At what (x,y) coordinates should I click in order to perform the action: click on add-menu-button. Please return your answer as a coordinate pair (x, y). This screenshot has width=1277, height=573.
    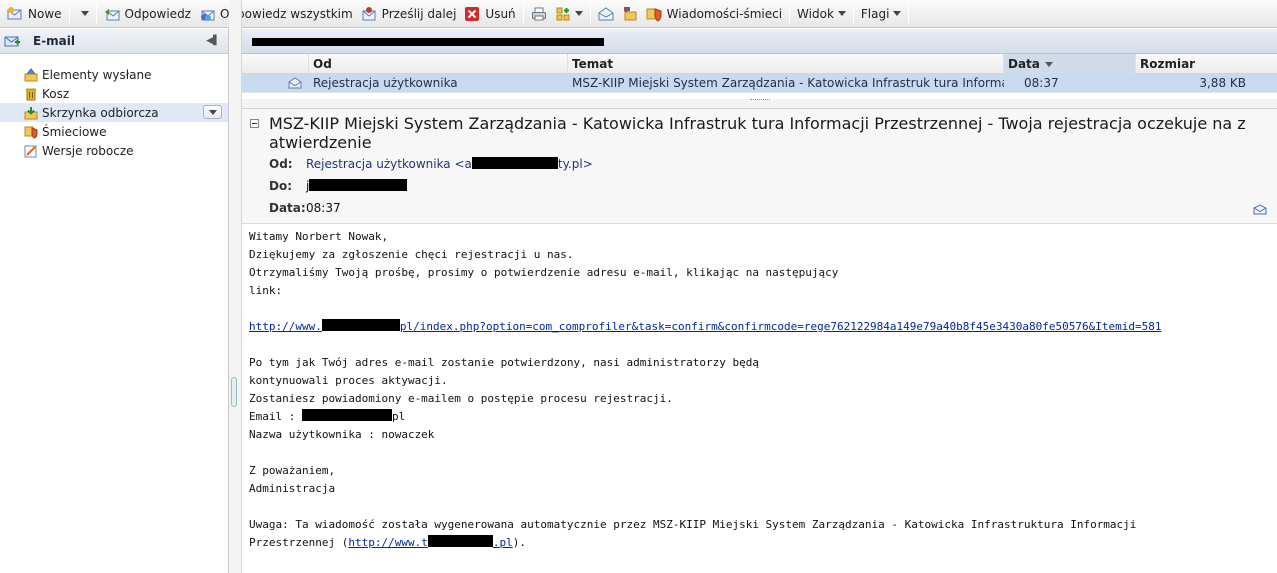
    Looking at the image, I should click on (569, 14).